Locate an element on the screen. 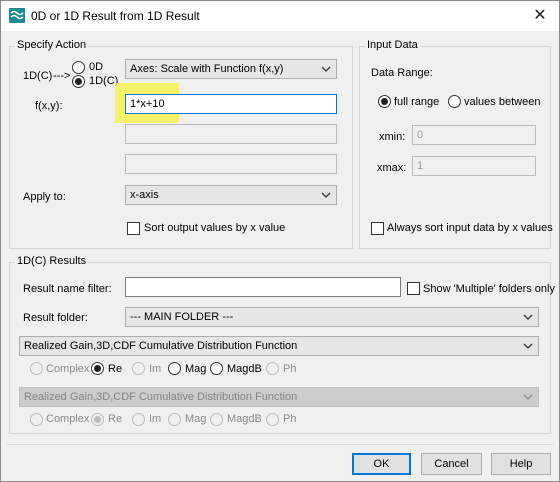 This screenshot has height=482, width=560. r1-radio-re is located at coordinates (97, 368).